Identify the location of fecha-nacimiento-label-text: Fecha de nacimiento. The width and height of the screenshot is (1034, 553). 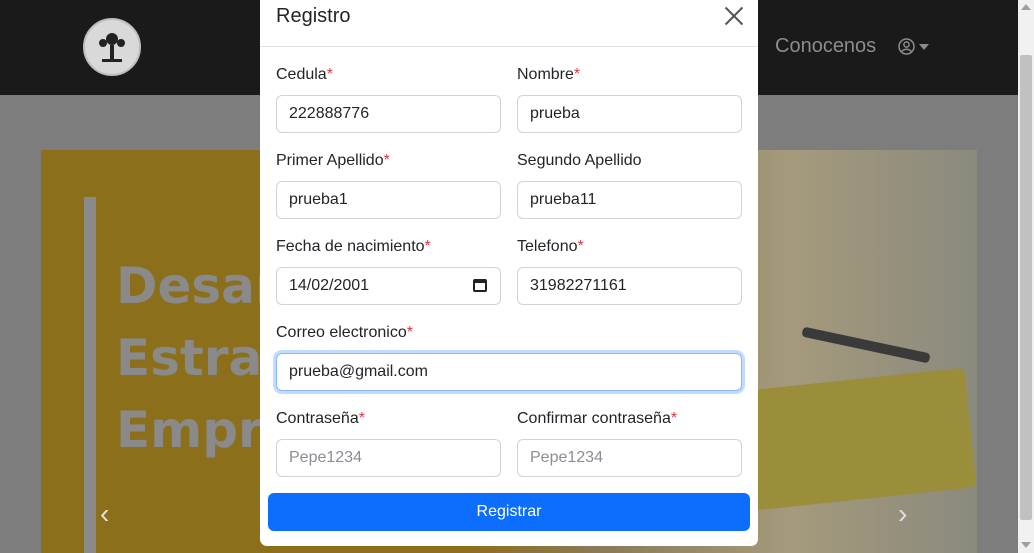
(350, 246).